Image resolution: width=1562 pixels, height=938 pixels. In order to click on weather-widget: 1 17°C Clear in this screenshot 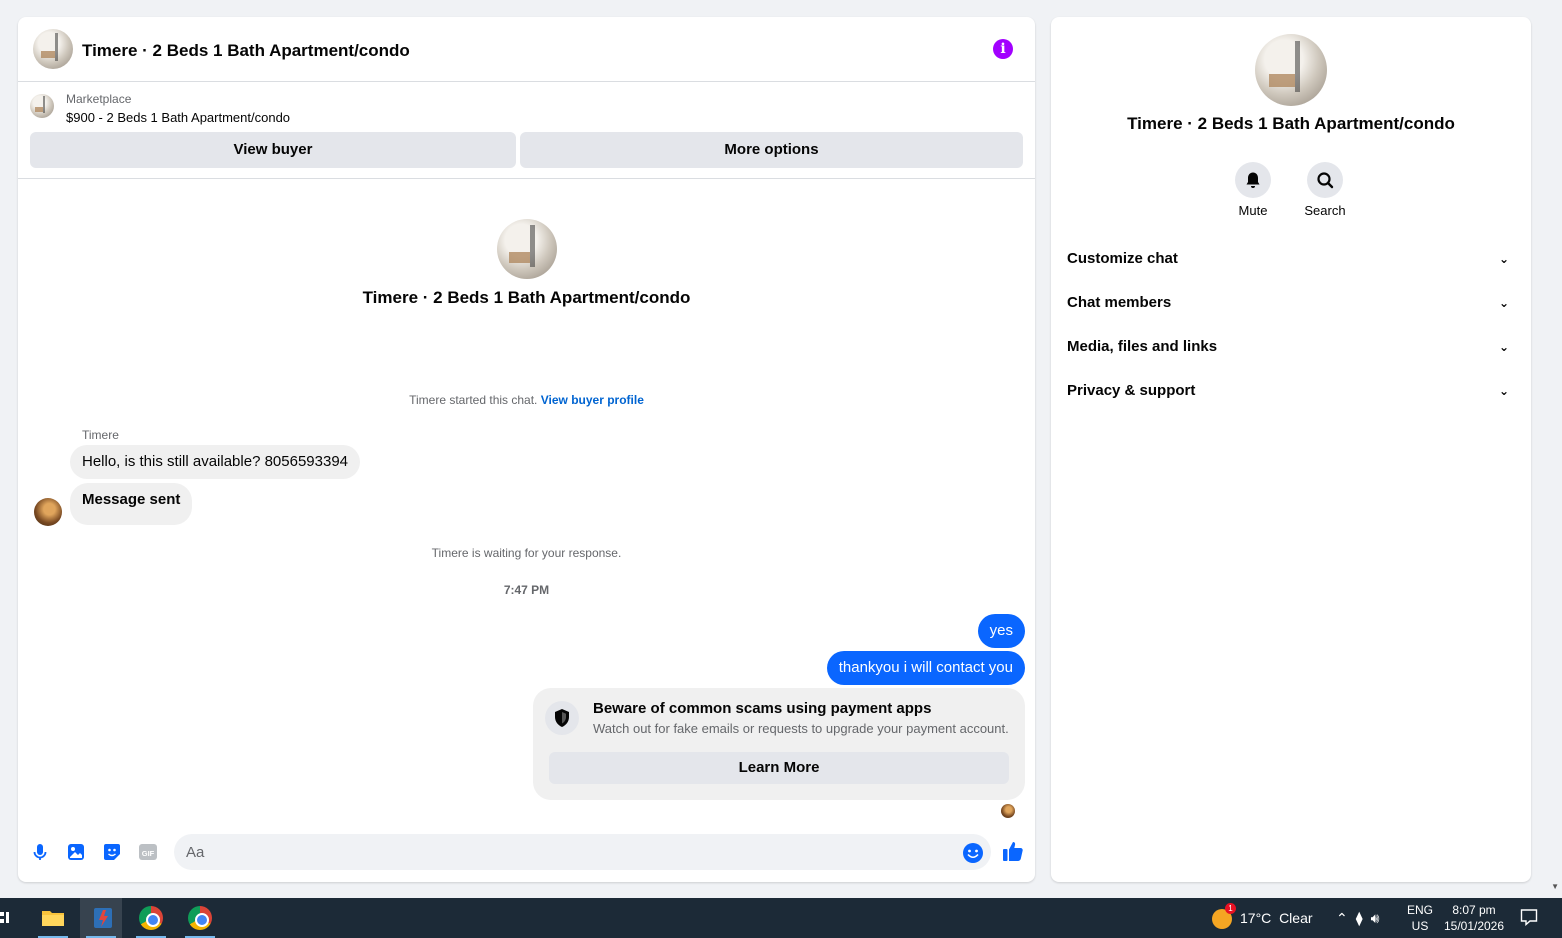, I will do `click(1262, 918)`.